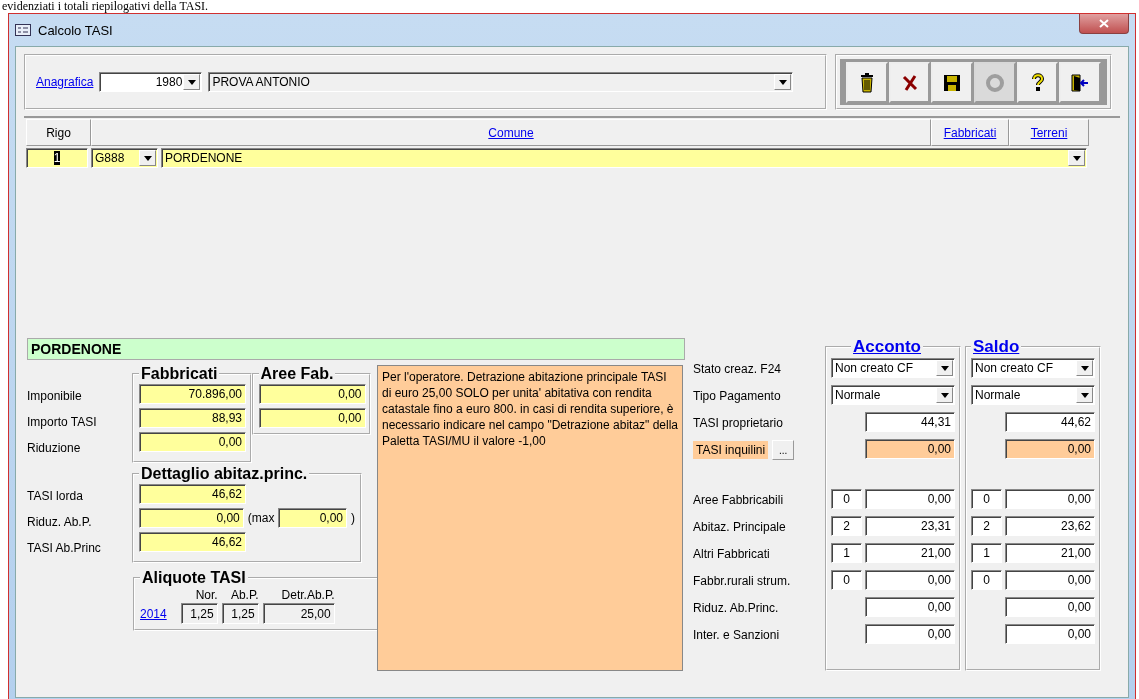  Describe the element at coordinates (738, 369) in the screenshot. I see `field-label: Stato creaz. F24` at that location.